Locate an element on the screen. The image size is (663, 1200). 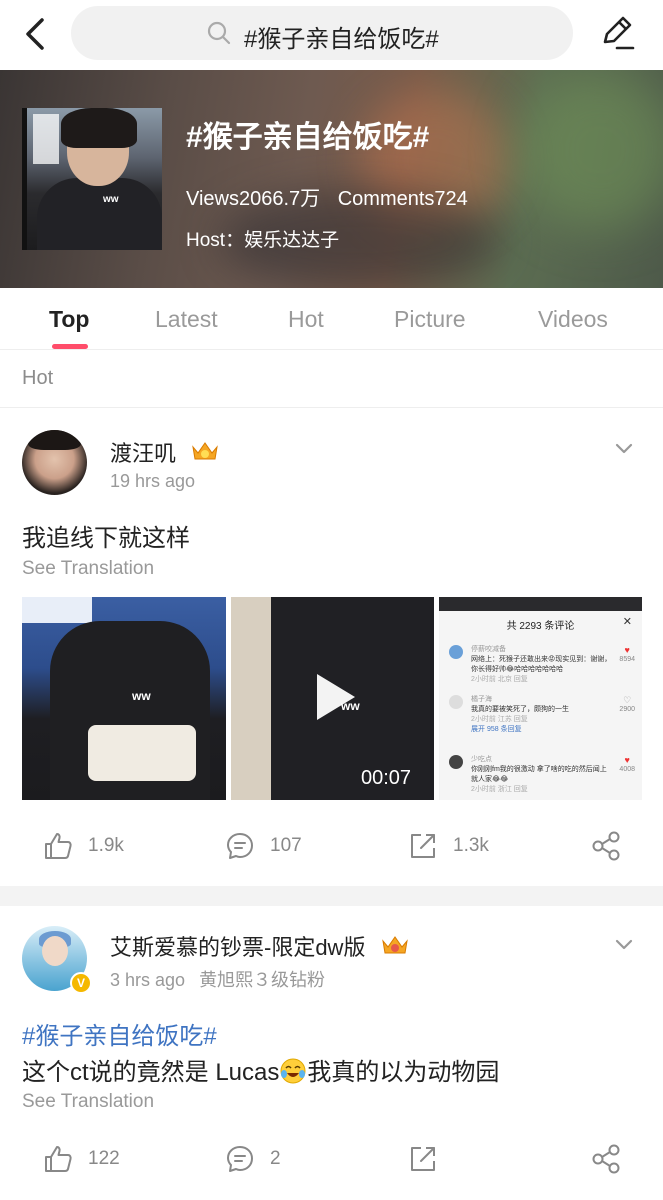
tab-latest: Latest is located at coordinates (186, 319).